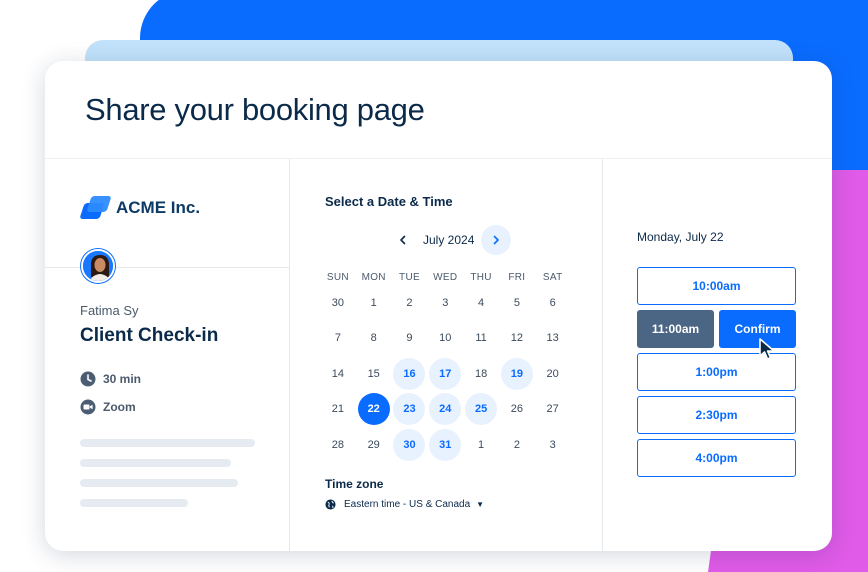 Image resolution: width=868 pixels, height=572 pixels. Describe the element at coordinates (98, 266) in the screenshot. I see `avatar-person-icon` at that location.